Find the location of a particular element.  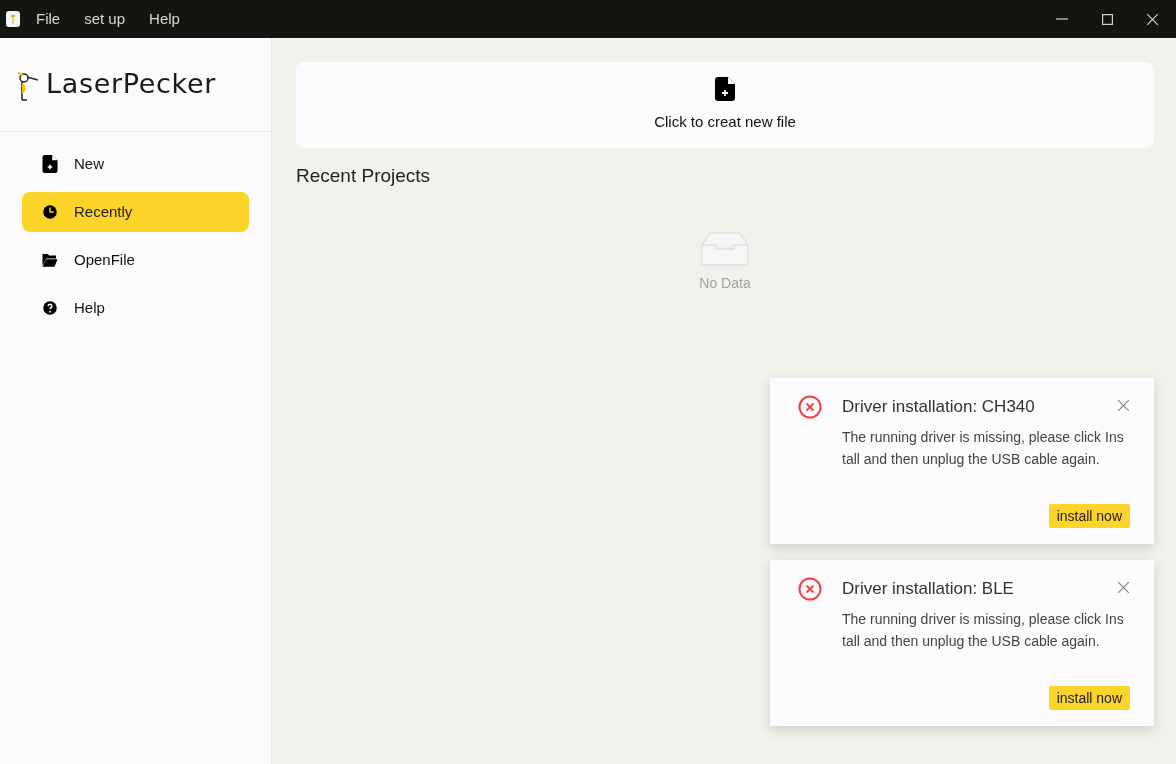

notification-title: Driver installation: BLE is located at coordinates (928, 589).